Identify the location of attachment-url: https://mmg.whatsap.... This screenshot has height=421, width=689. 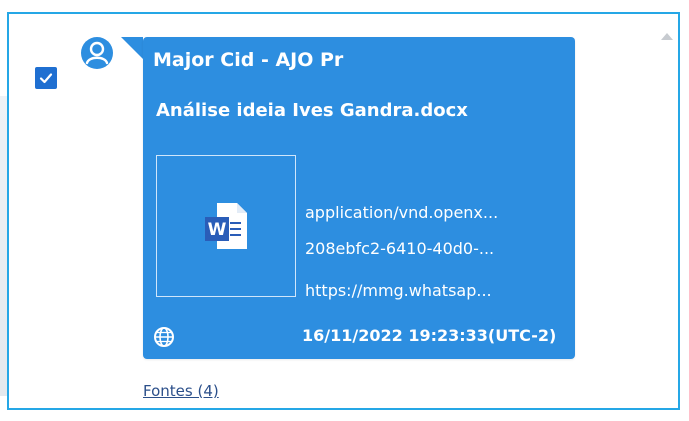
(398, 290).